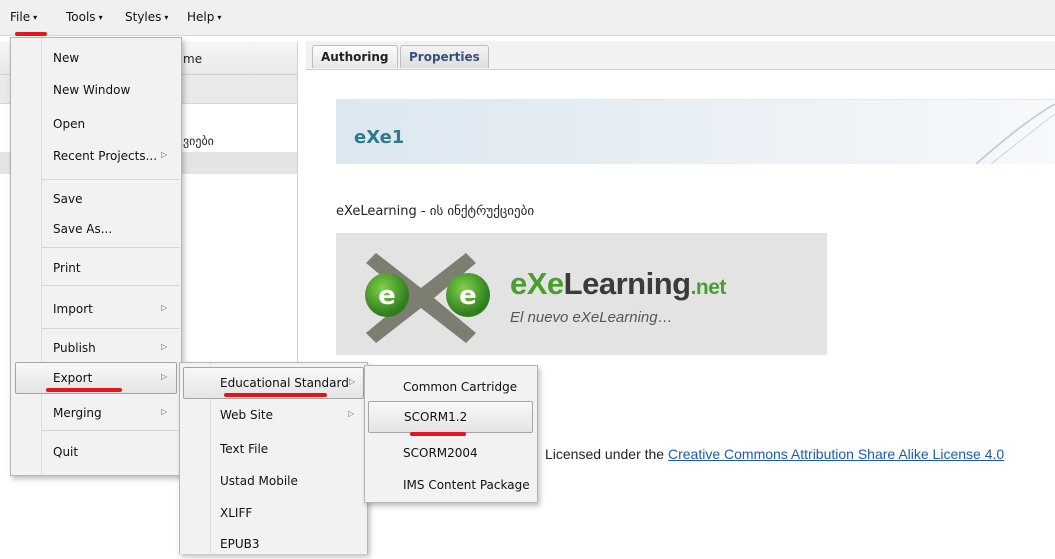  I want to click on outline-node-label: ვიები, so click(198, 141).